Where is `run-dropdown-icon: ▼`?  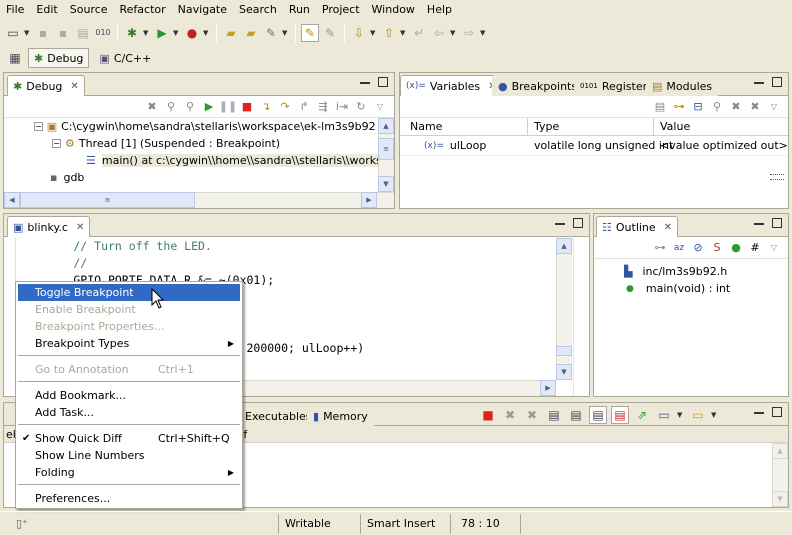
run-dropdown-icon: ▼ is located at coordinates (177, 33).